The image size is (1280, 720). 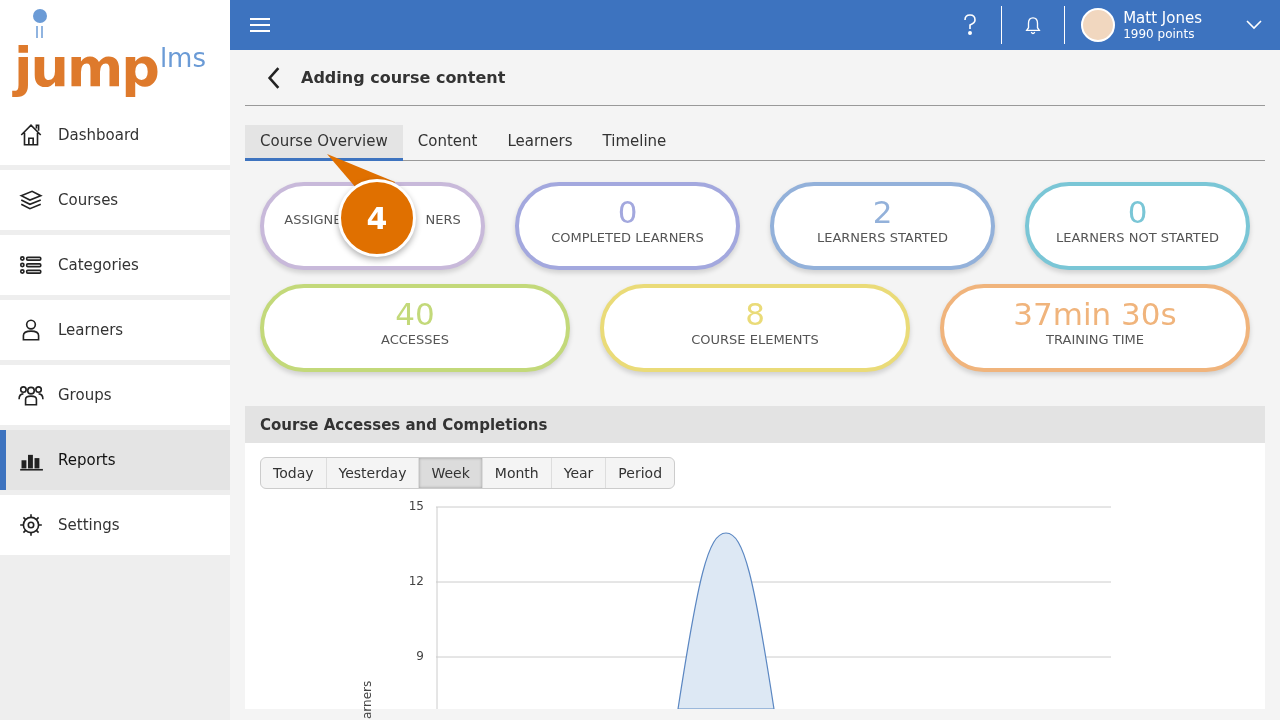 What do you see at coordinates (627, 237) in the screenshot?
I see `stat-label: COMPLETED LEARNERS` at bounding box center [627, 237].